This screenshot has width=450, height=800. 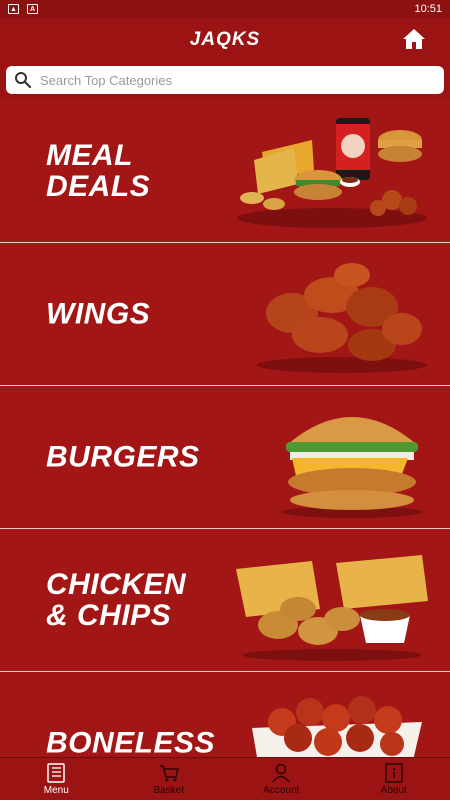 What do you see at coordinates (98, 171) in the screenshot?
I see `category-label: MEAL DEALS` at bounding box center [98, 171].